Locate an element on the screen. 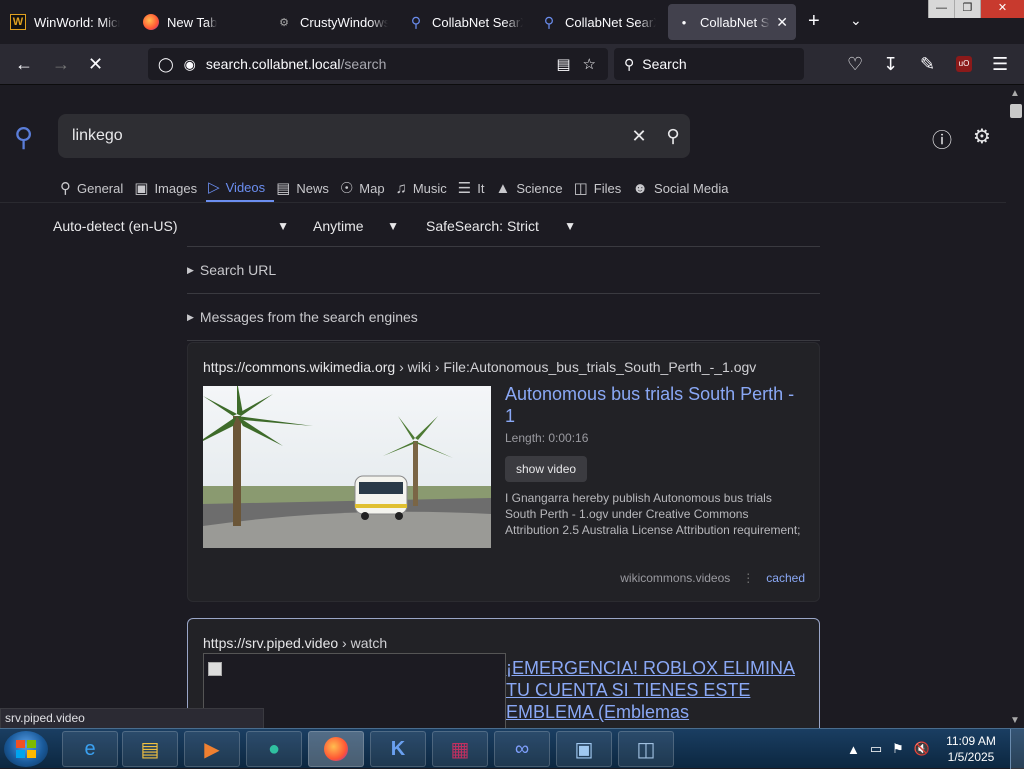  result-length: Length: 0:00:16 is located at coordinates (547, 438).